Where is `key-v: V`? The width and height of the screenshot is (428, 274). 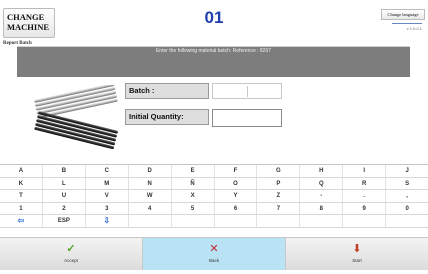
key-v: V is located at coordinates (107, 196).